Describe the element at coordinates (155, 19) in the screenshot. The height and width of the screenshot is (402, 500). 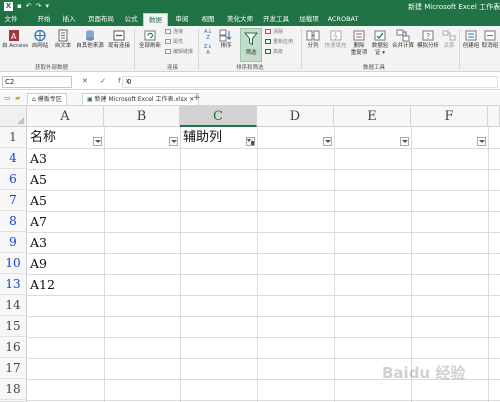
I see `tab-data: 数据` at that location.